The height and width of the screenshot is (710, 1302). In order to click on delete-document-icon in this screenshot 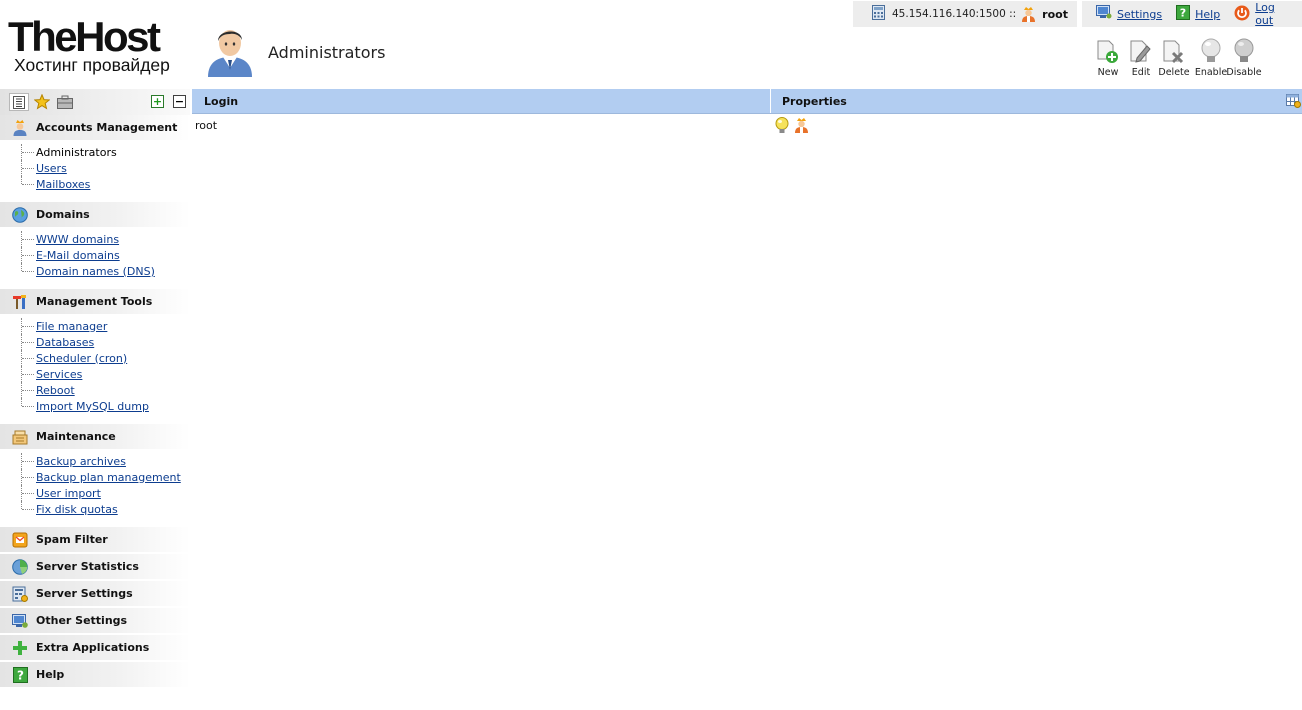, I will do `click(1174, 51)`.